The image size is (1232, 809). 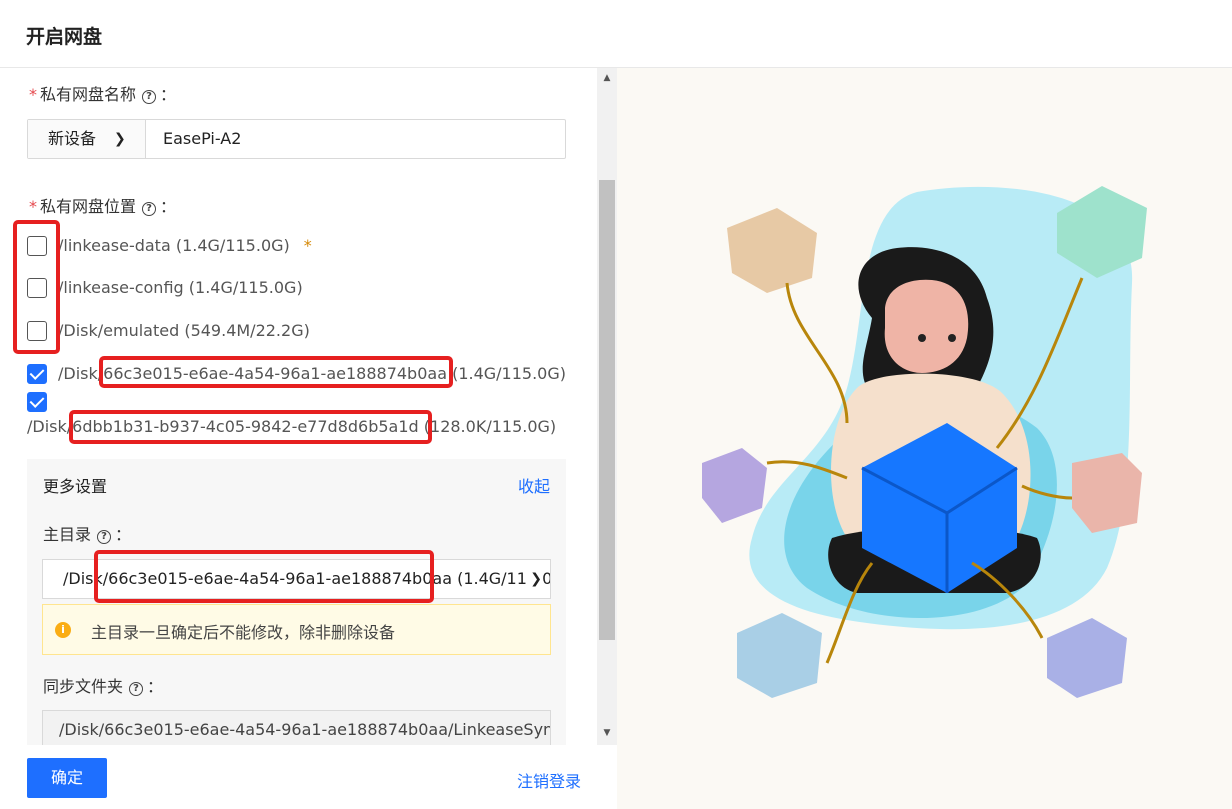 I want to click on location-label-colon: ：, so click(x=168, y=206).